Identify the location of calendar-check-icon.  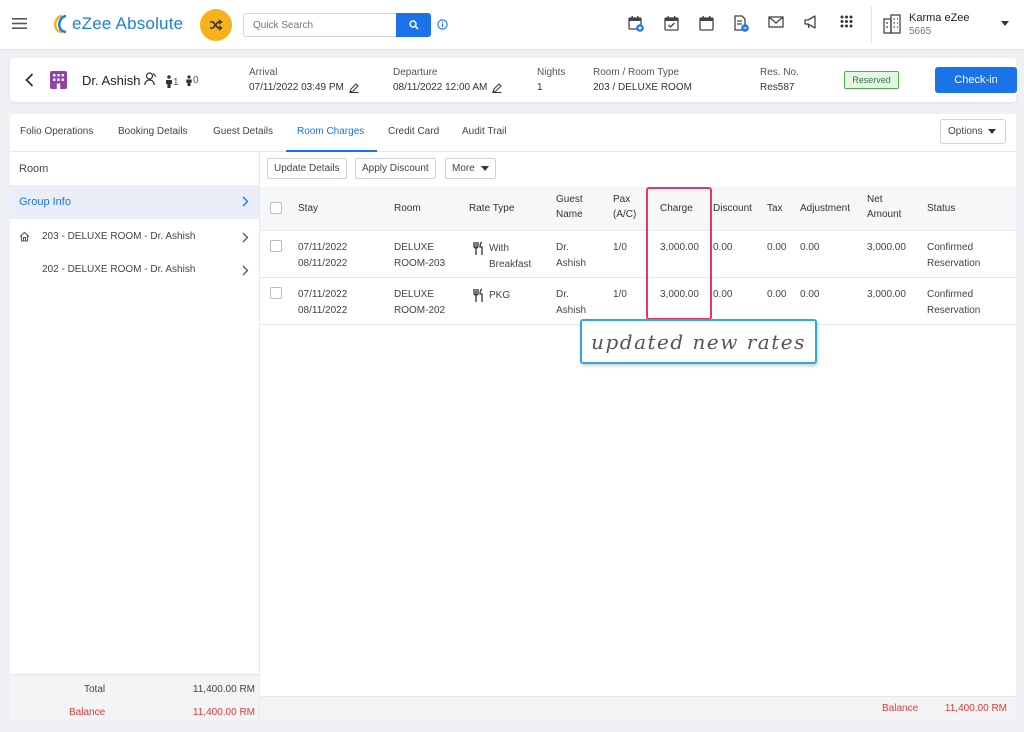
(671, 23).